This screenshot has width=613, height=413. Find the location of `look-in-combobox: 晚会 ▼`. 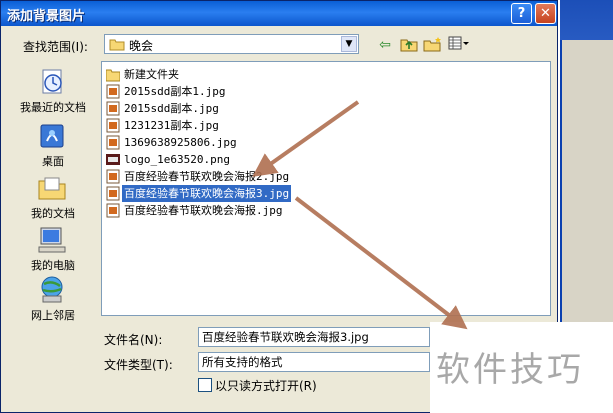

look-in-combobox: 晚会 ▼ is located at coordinates (231, 44).